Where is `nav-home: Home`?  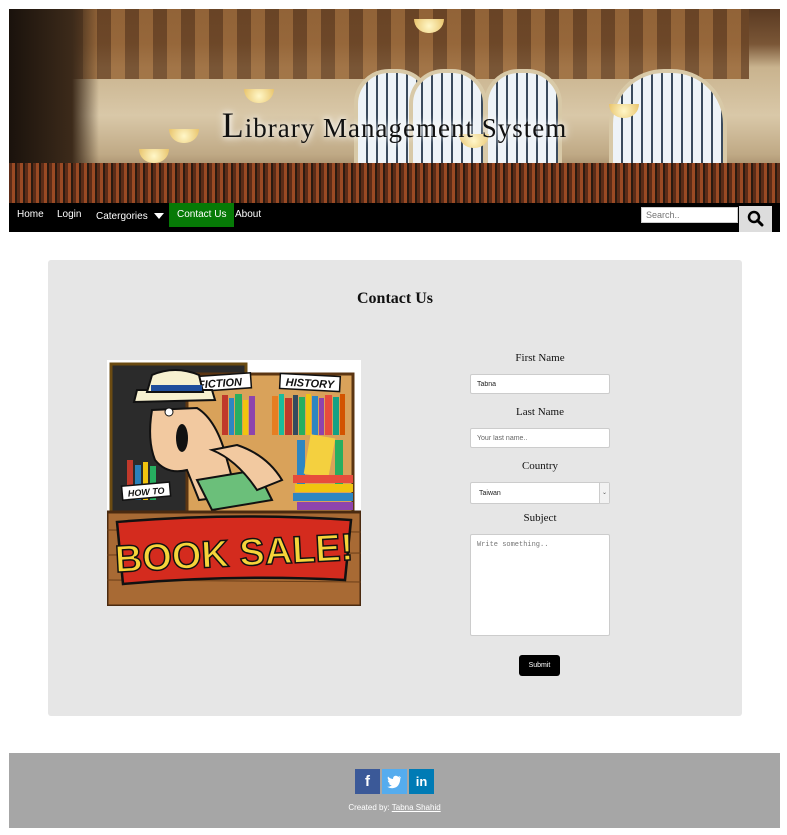
nav-home: Home is located at coordinates (30, 215).